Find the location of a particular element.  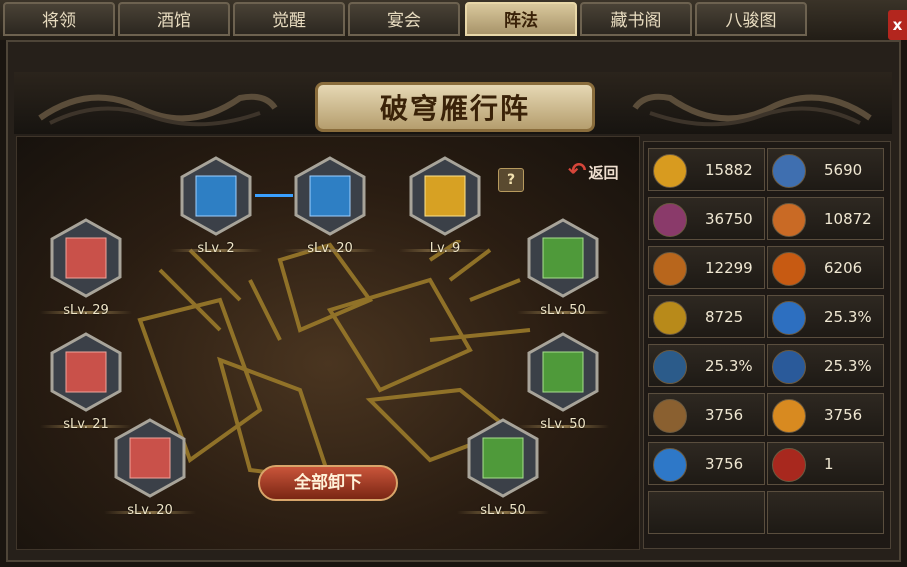

sword-icon is located at coordinates (670, 171).